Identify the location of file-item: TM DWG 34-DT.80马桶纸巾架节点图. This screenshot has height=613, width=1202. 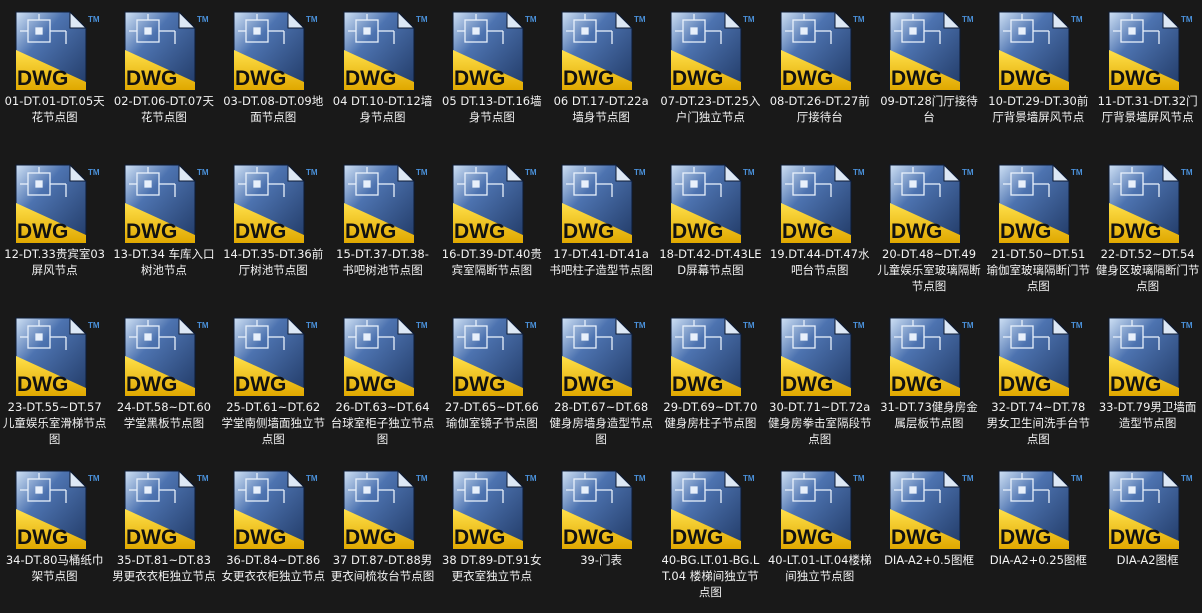
(54, 536).